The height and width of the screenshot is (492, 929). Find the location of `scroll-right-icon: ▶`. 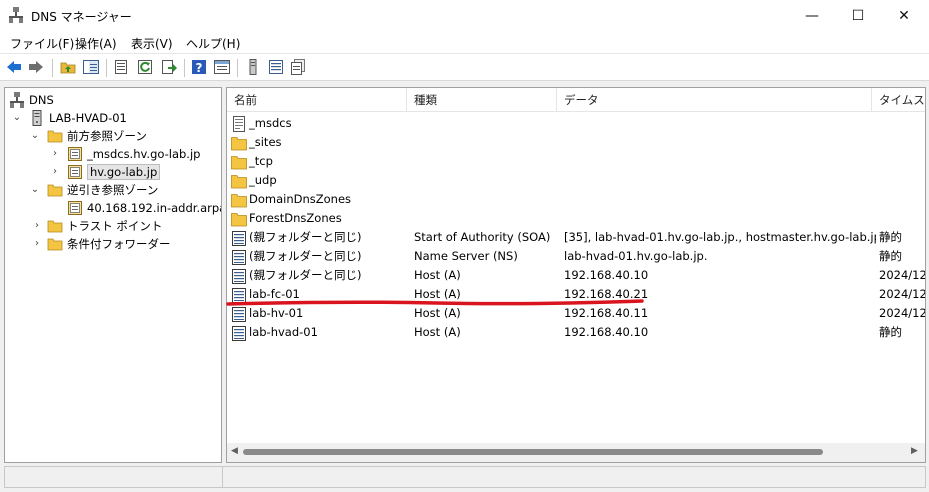

scroll-right-icon: ▶ is located at coordinates (914, 451).